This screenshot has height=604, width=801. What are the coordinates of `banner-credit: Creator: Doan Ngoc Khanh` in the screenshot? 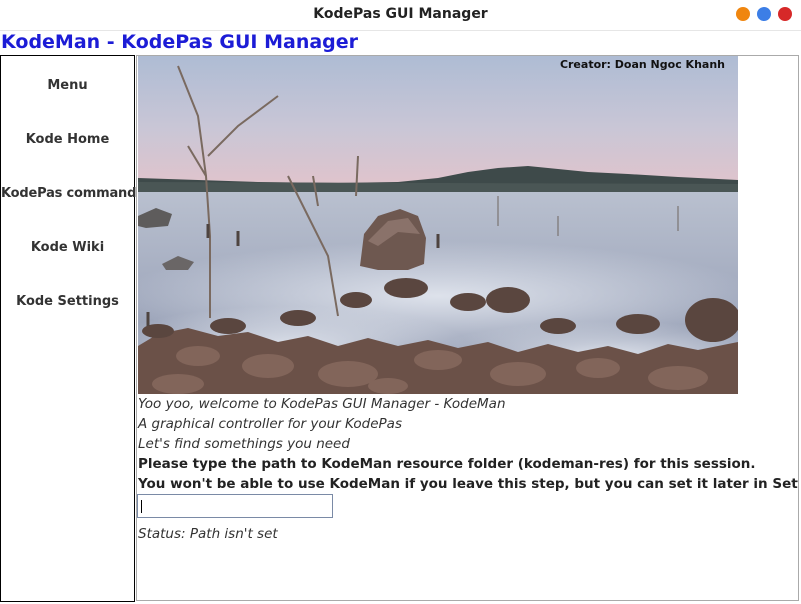 It's located at (642, 64).